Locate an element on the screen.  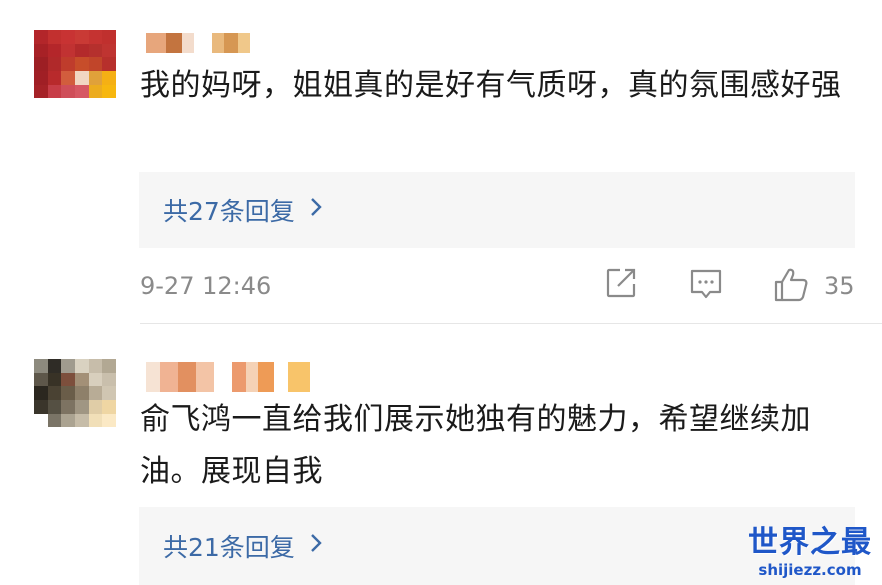
reply-count-label: 共27条回复 is located at coordinates (229, 211).